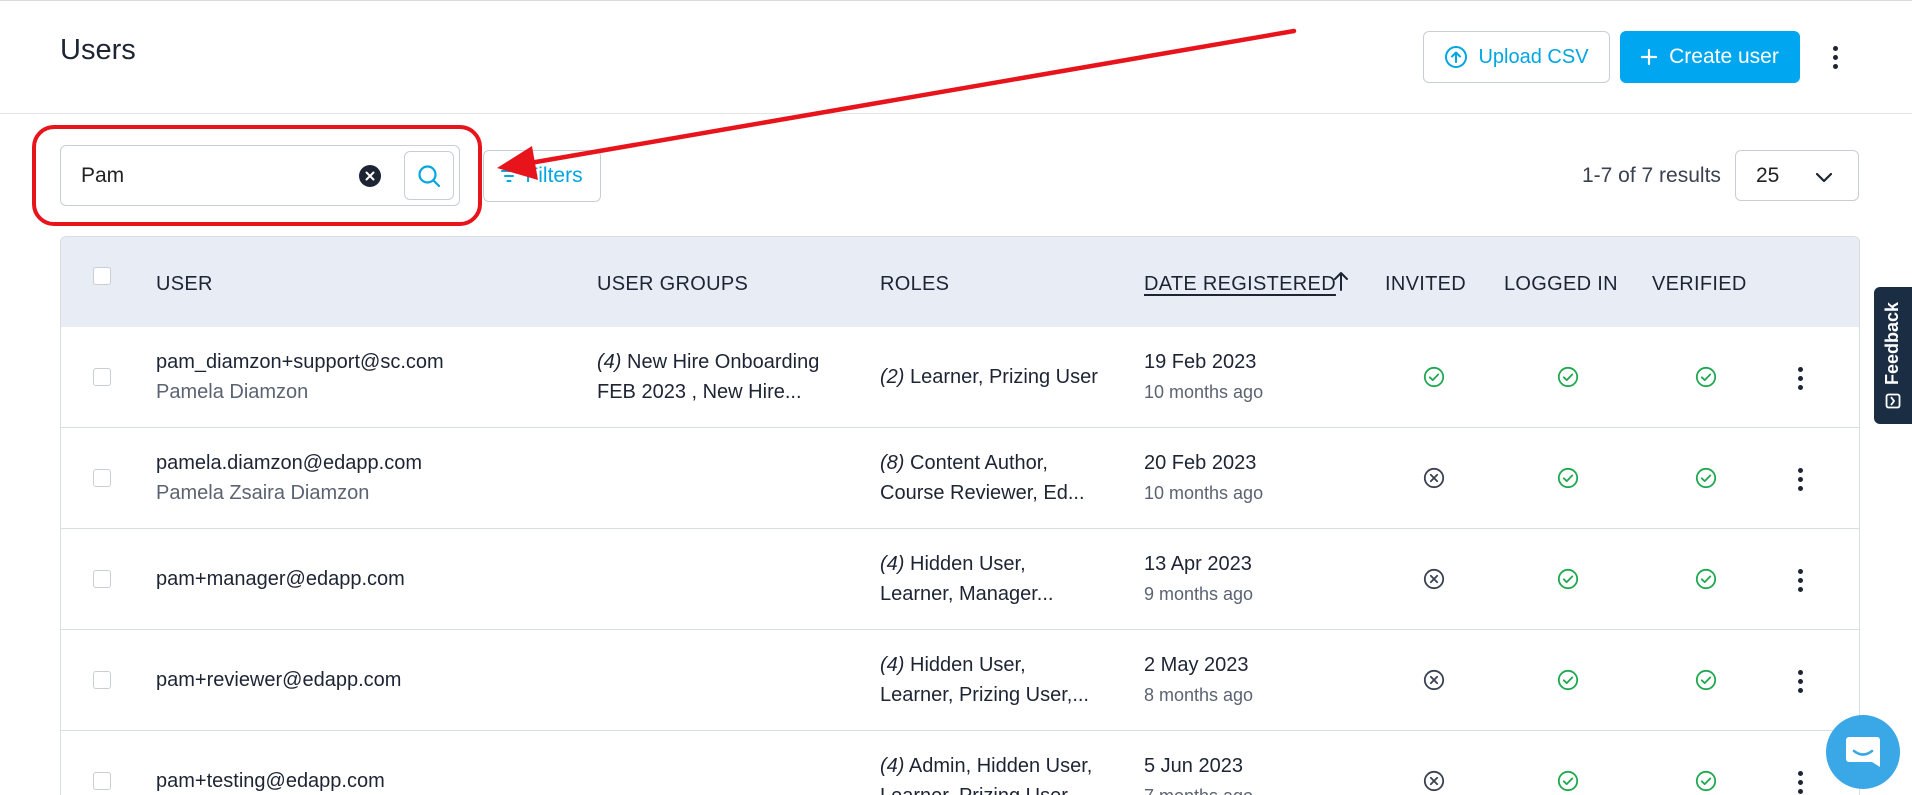 The height and width of the screenshot is (795, 1912). I want to click on user-cell: pam+manager@edapp.com, so click(280, 579).